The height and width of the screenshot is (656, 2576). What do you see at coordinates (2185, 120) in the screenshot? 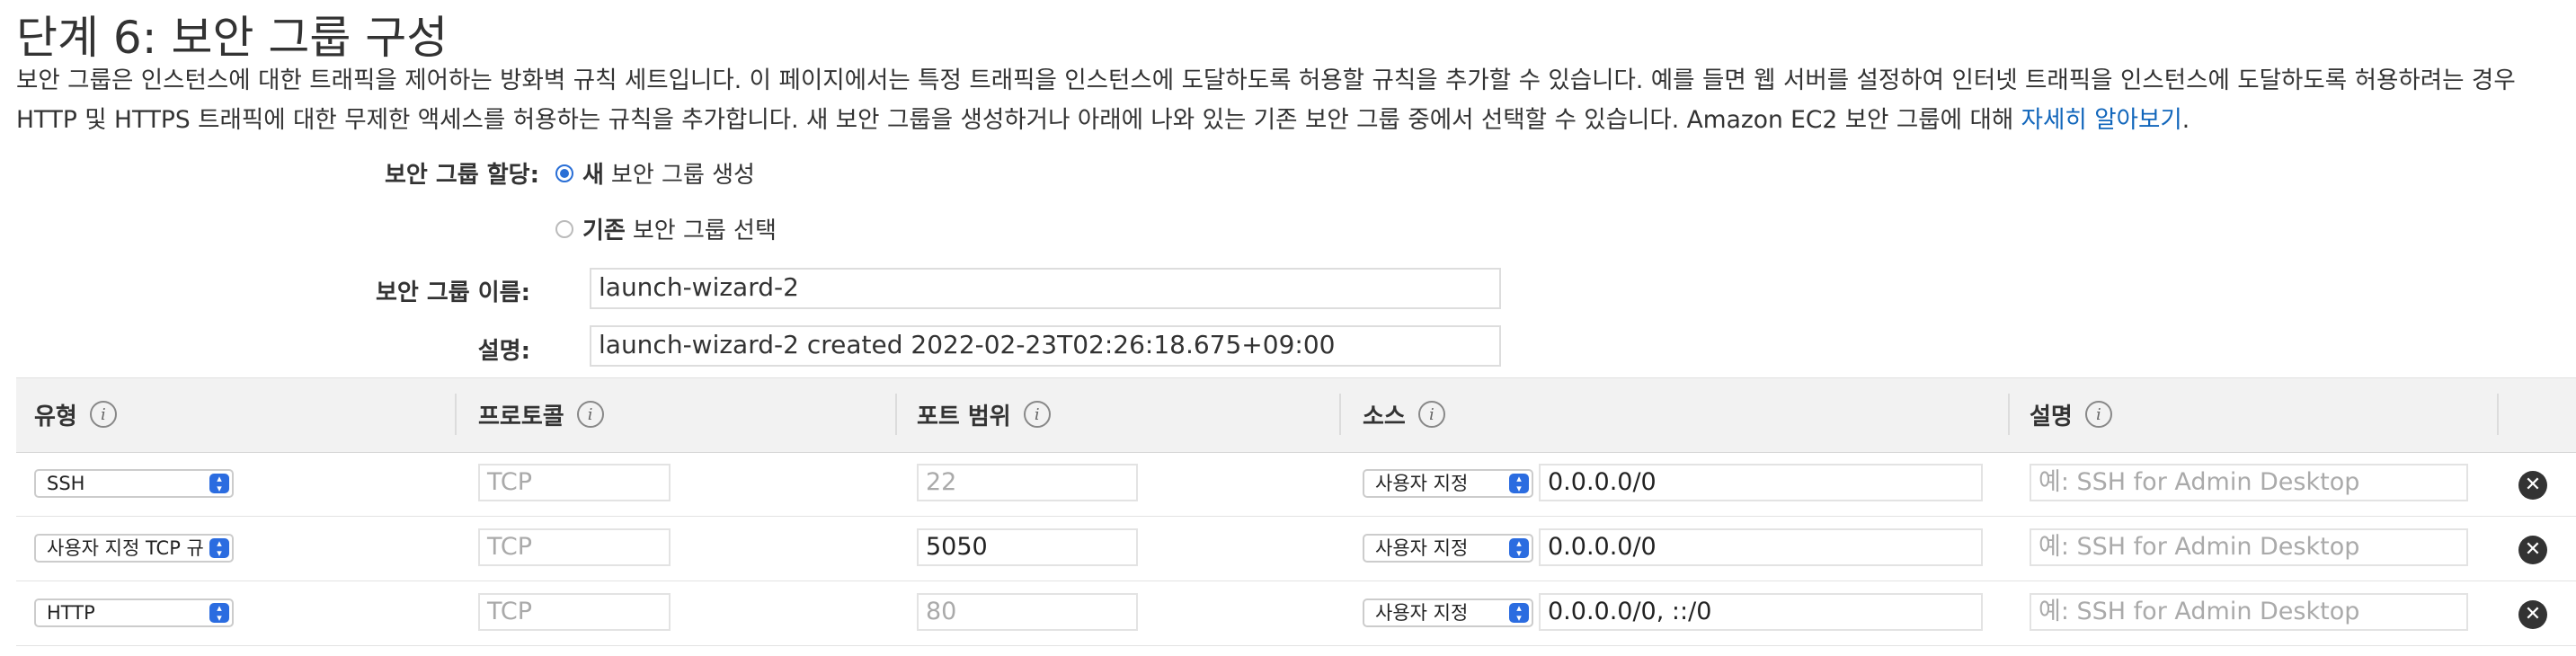
I see `description-end: .` at bounding box center [2185, 120].